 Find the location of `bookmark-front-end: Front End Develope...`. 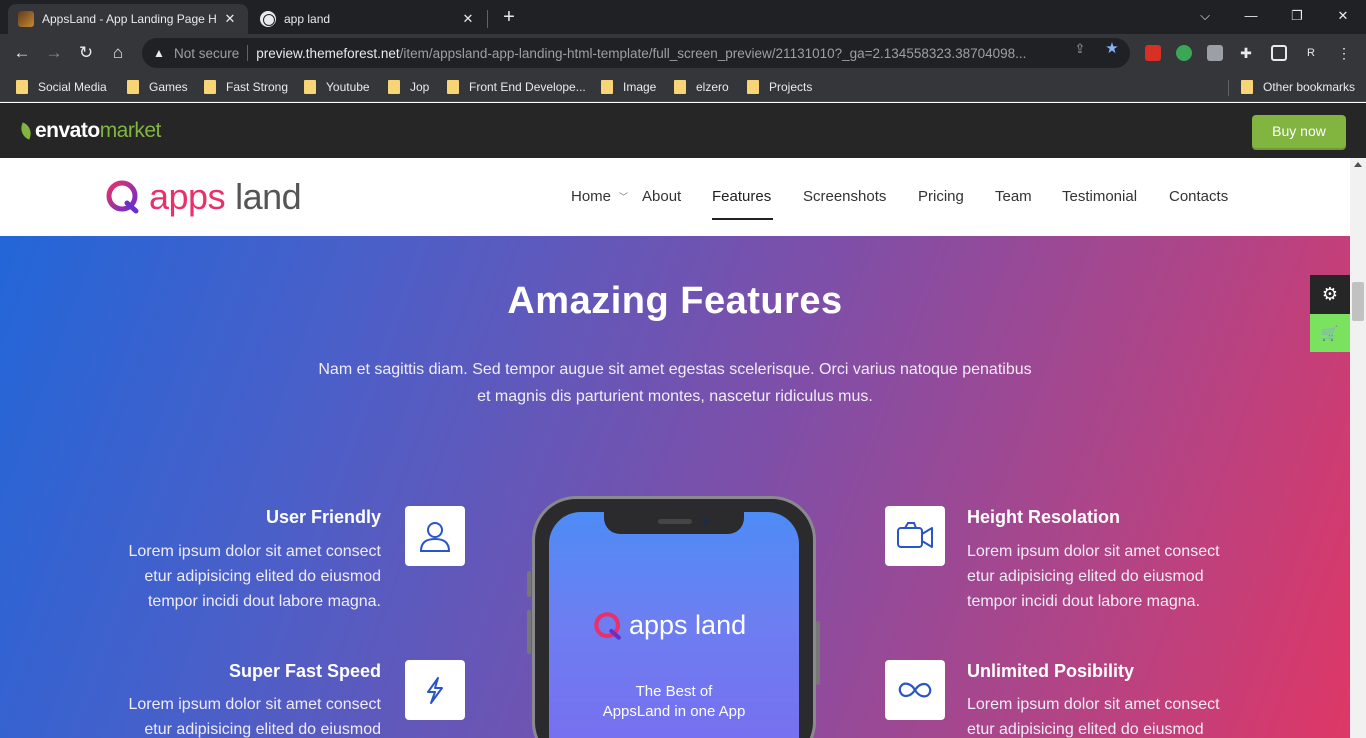

bookmark-front-end: Front End Develope... is located at coordinates (516, 87).